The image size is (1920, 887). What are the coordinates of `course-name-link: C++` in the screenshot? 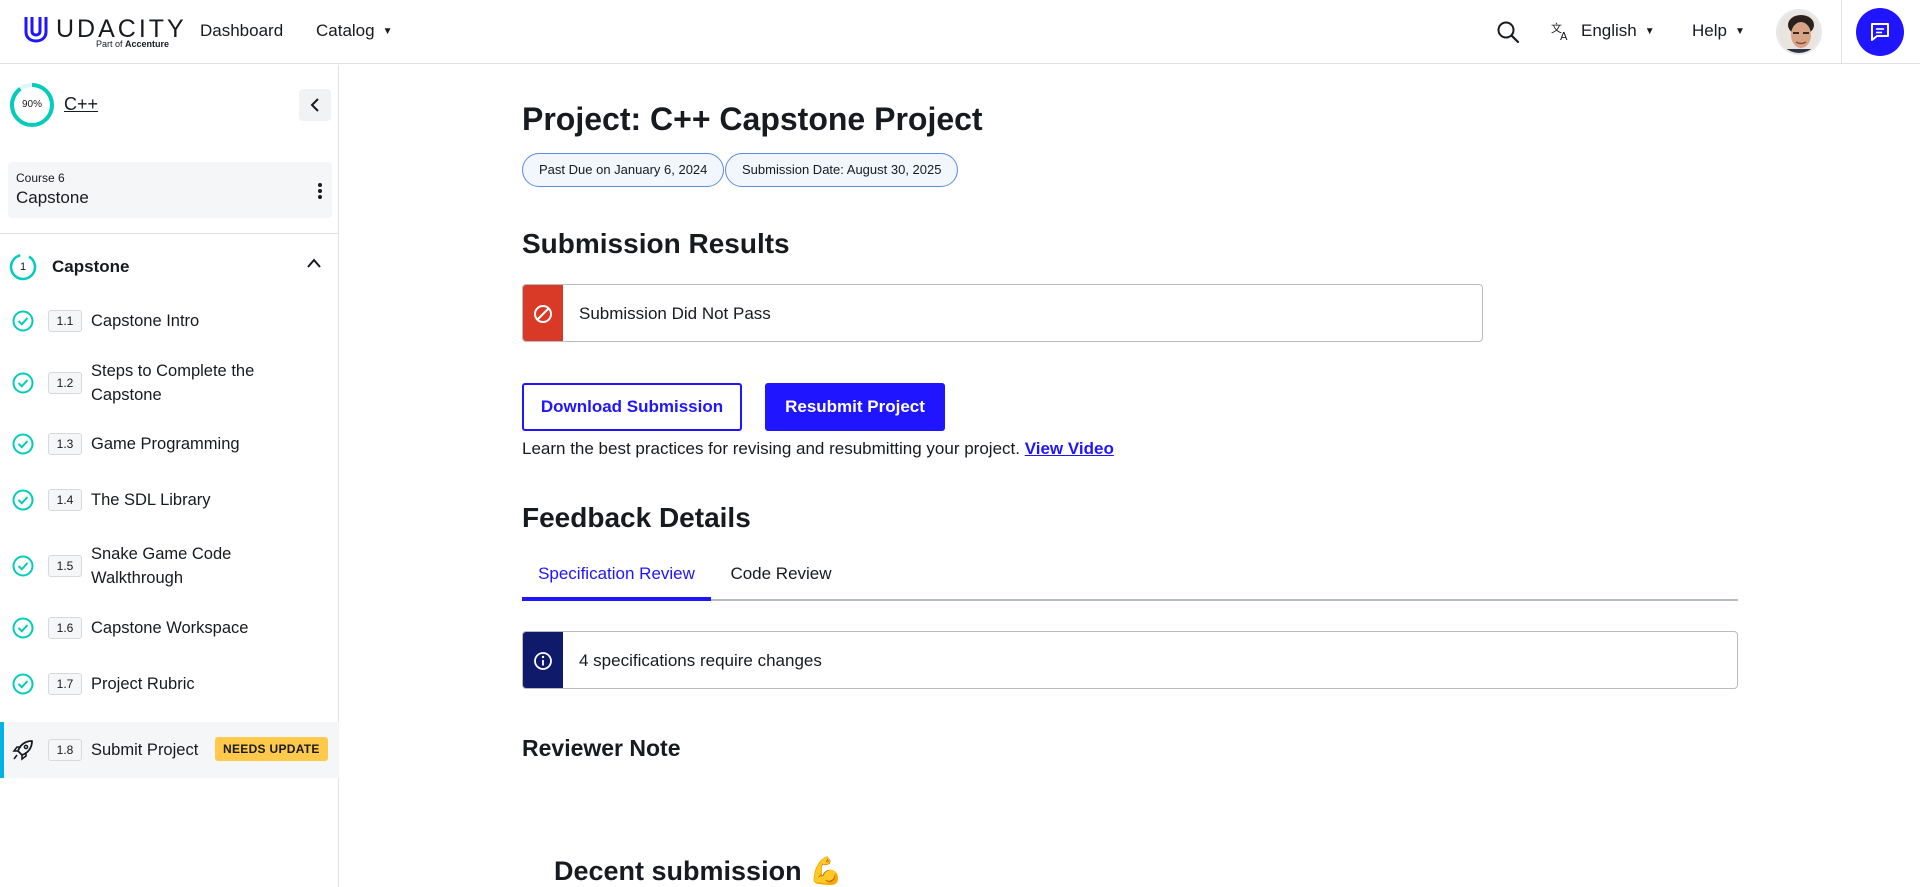 It's located at (81, 104).